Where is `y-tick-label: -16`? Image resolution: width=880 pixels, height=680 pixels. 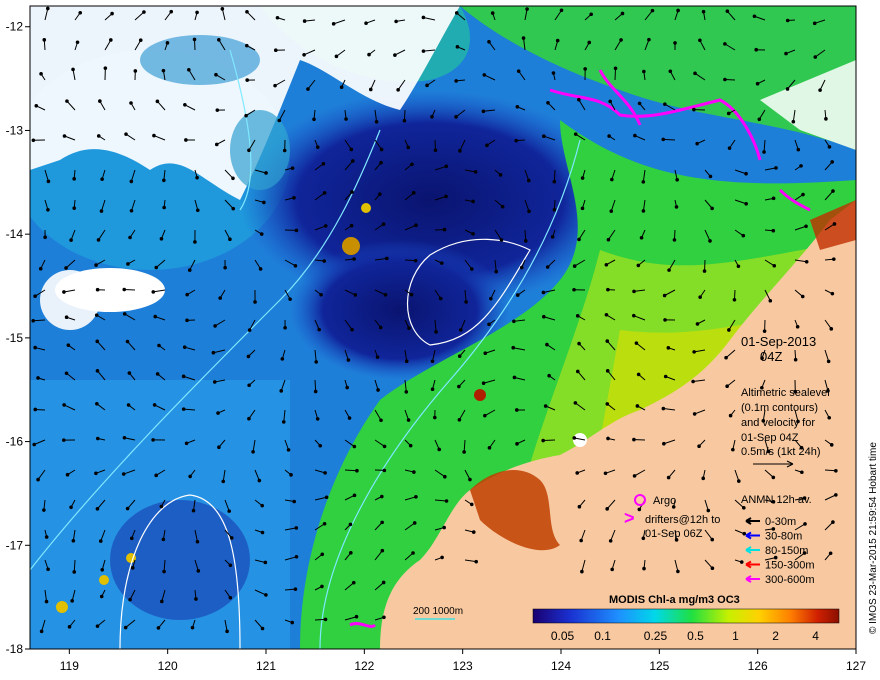
y-tick-label: -16 is located at coordinates (15, 442).